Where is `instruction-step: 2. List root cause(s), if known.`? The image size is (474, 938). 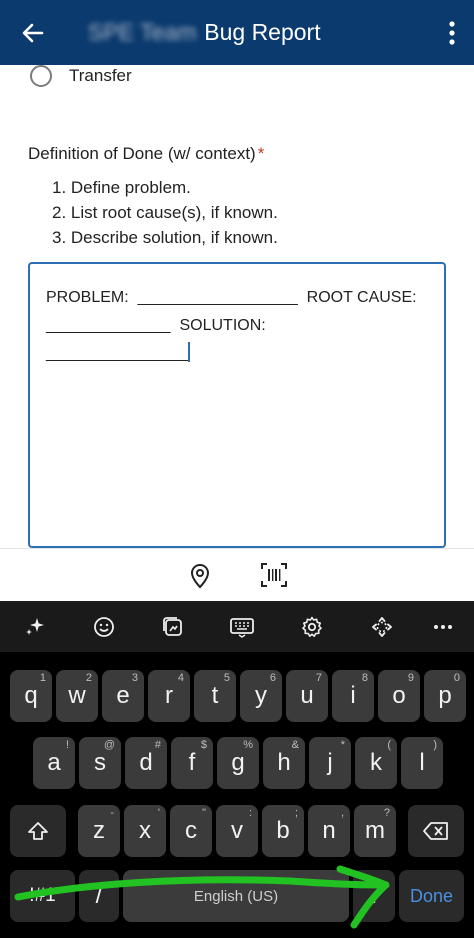
instruction-step: 2. List root cause(s), if known. is located at coordinates (165, 212).